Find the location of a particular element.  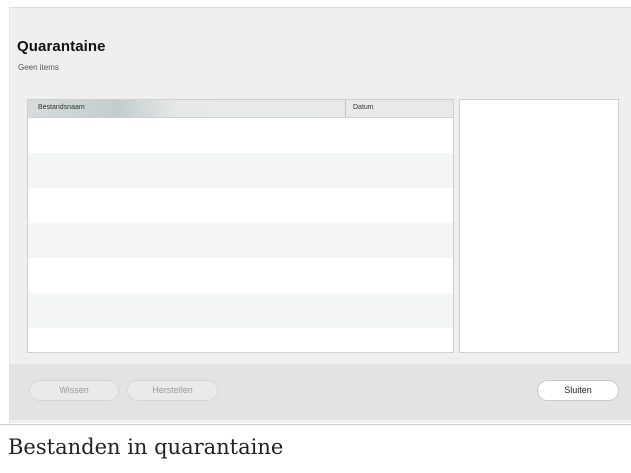

restore-button: Herstellen is located at coordinates (172, 390).